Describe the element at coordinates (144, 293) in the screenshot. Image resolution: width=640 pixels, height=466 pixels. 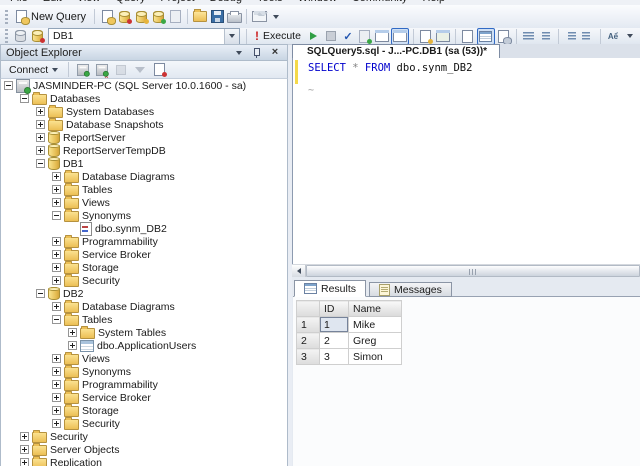
I see `tree-item-db2: DB2` at that location.